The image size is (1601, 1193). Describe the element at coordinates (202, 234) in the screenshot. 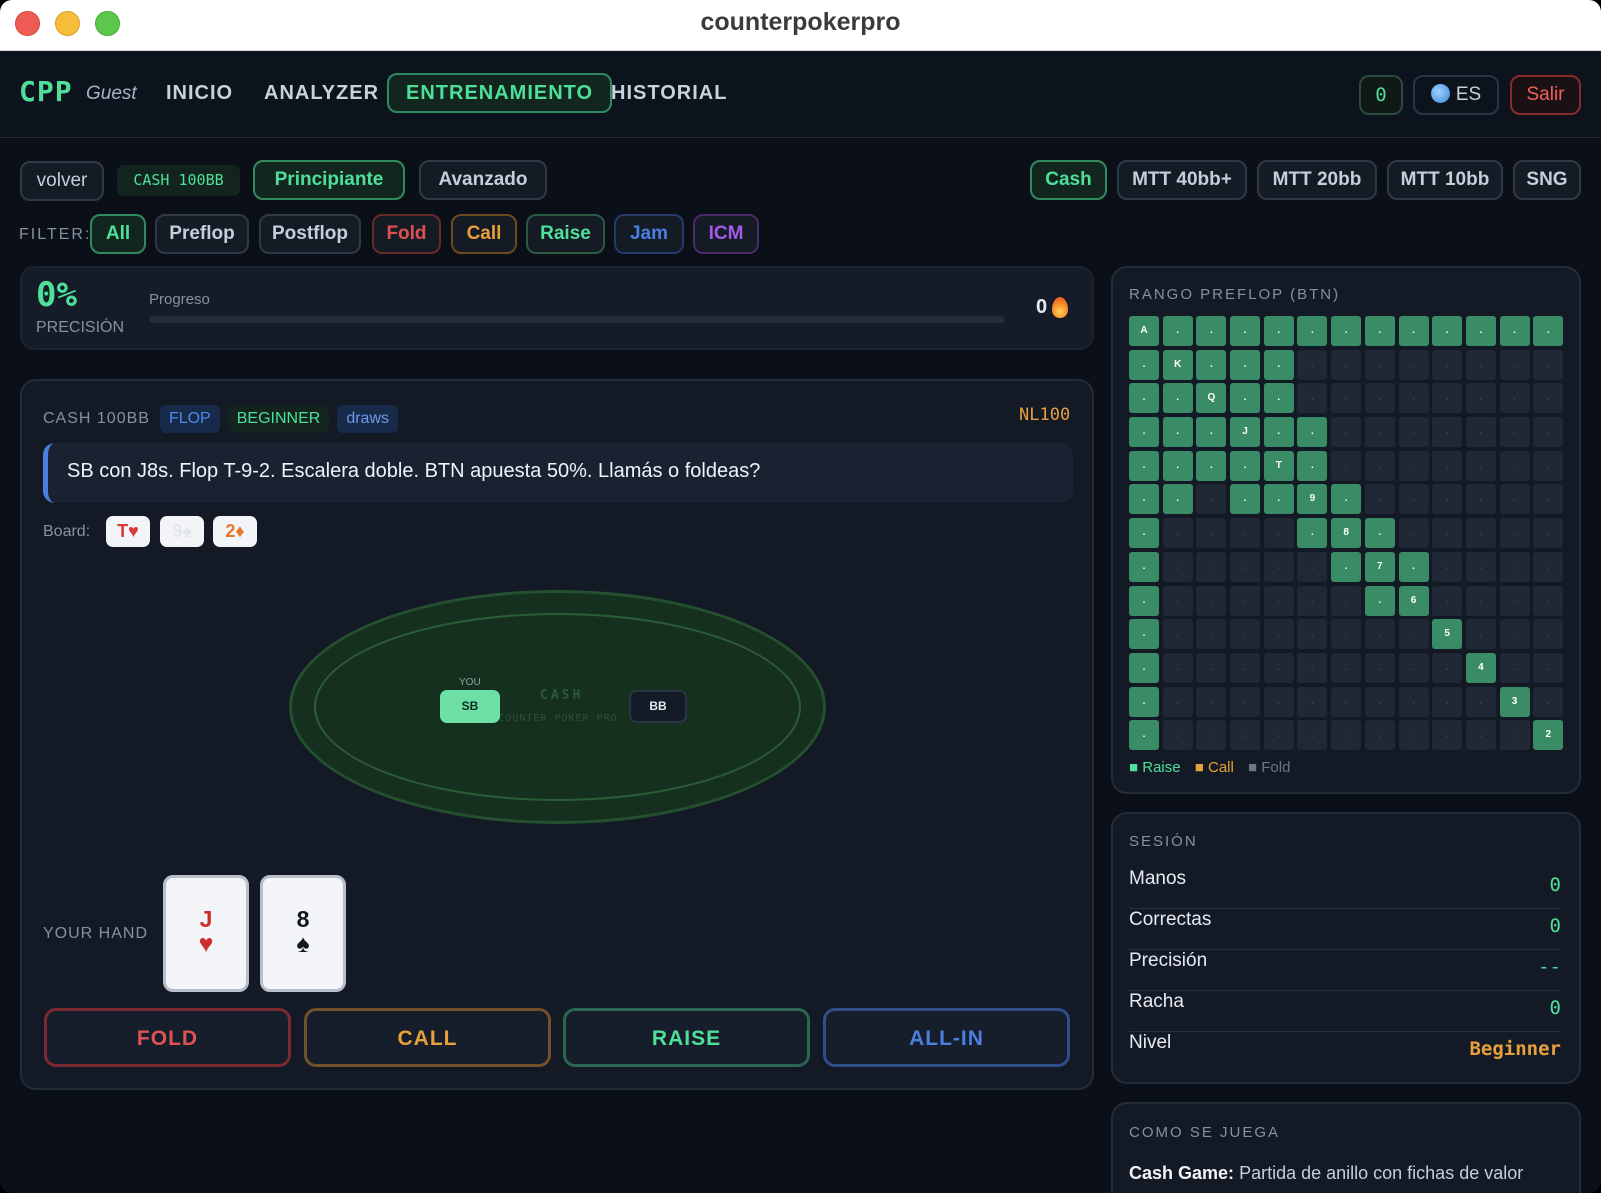

I see `filter-preflop: Preflop` at that location.